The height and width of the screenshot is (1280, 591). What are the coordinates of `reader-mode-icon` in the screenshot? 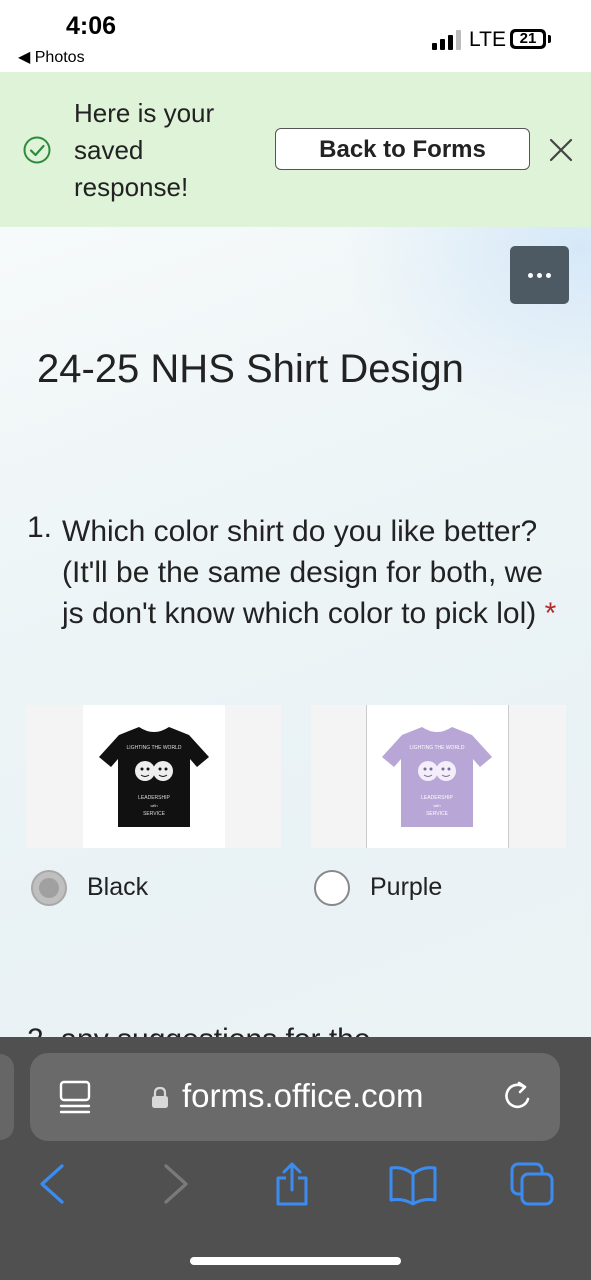 It's located at (75, 1098).